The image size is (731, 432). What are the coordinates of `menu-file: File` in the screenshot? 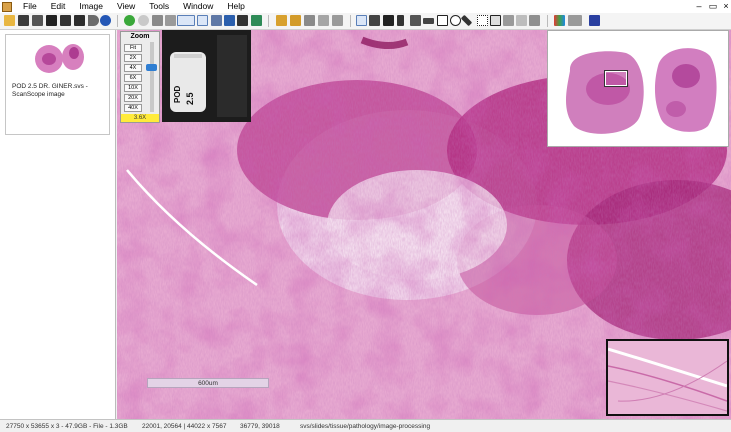 It's located at (30, 6).